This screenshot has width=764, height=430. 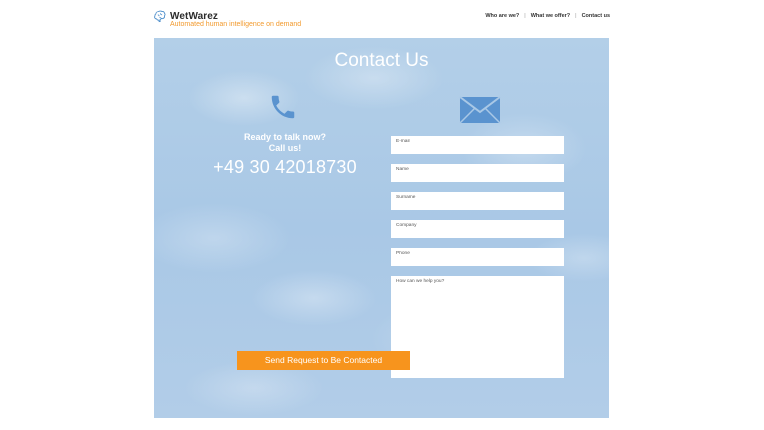 I want to click on company-field-wrapper, so click(x=477, y=229).